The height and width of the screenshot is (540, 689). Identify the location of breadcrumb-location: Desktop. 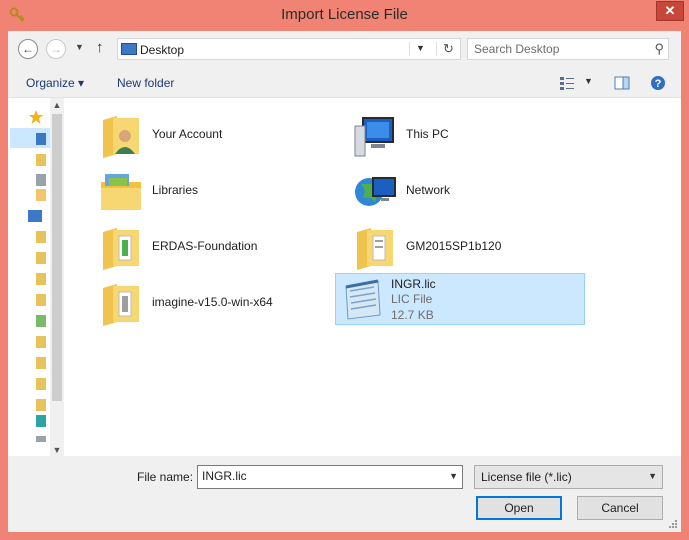
(162, 50).